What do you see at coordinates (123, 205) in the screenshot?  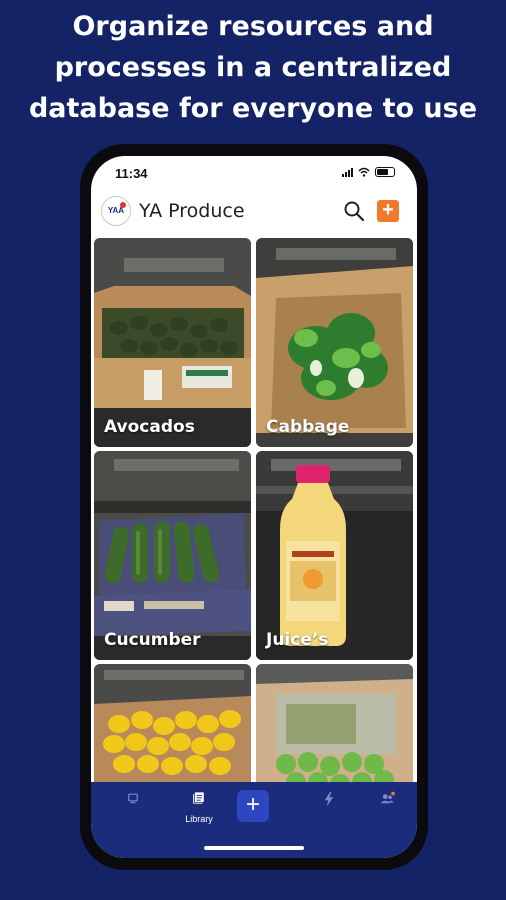 I see `logo-dot` at bounding box center [123, 205].